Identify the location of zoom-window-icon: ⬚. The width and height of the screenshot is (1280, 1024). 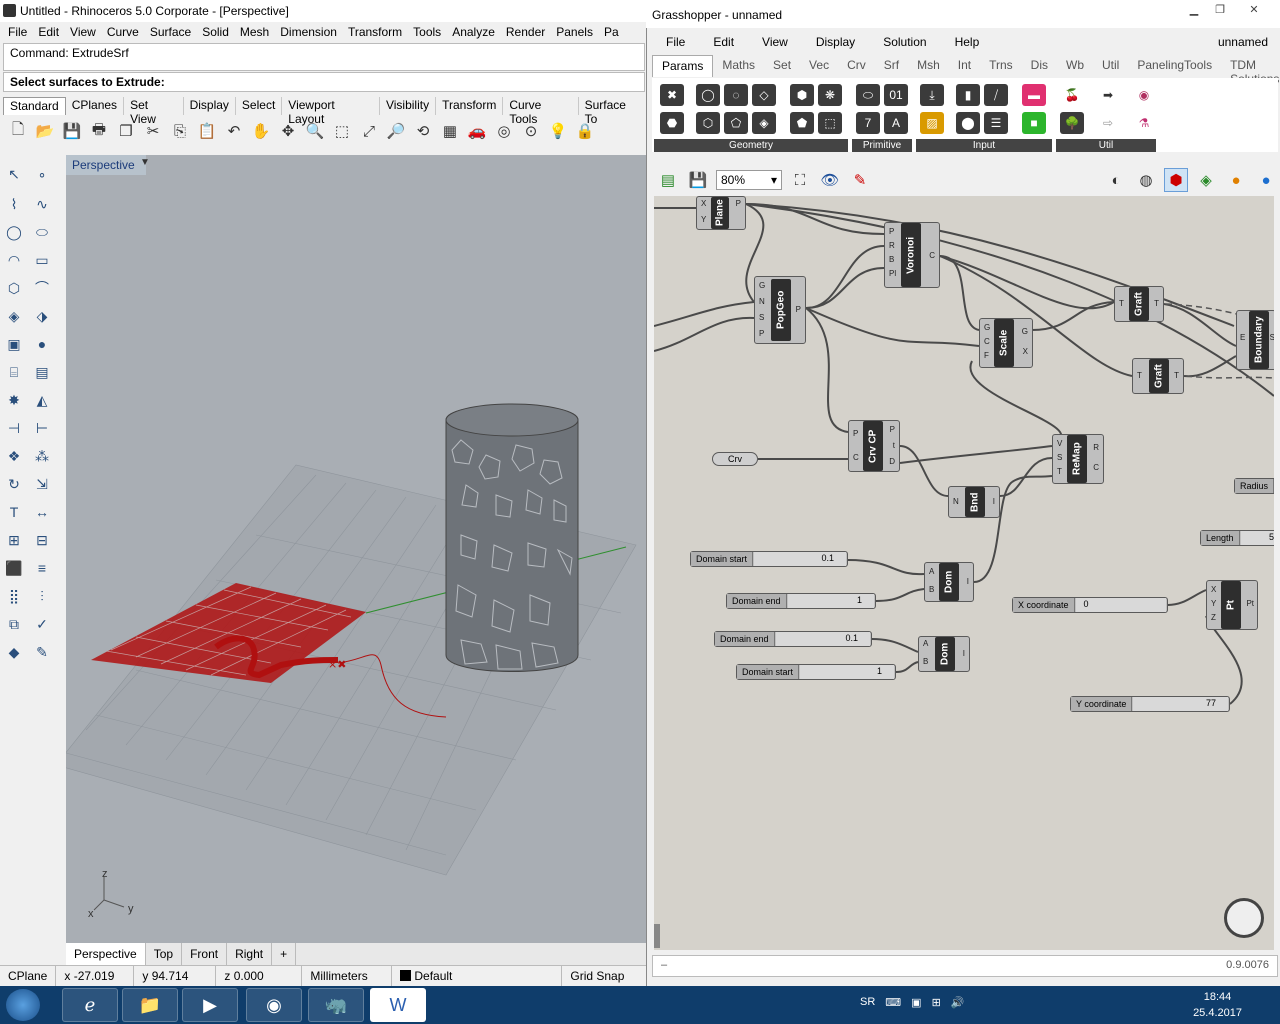
(342, 131).